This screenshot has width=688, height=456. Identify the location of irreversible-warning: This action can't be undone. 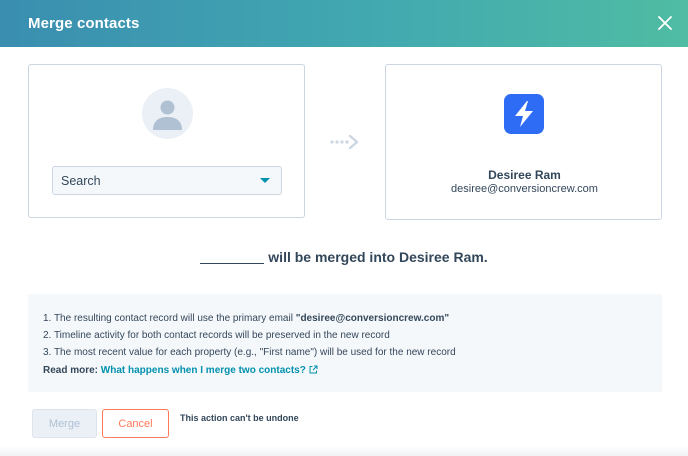
(239, 418).